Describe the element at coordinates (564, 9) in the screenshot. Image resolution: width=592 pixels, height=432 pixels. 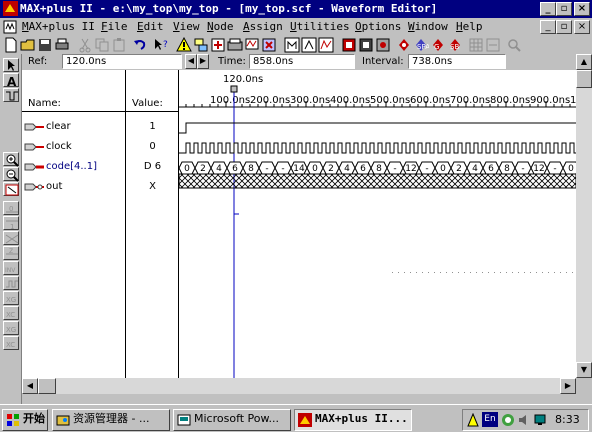
I see `maximize-button: ▫` at that location.